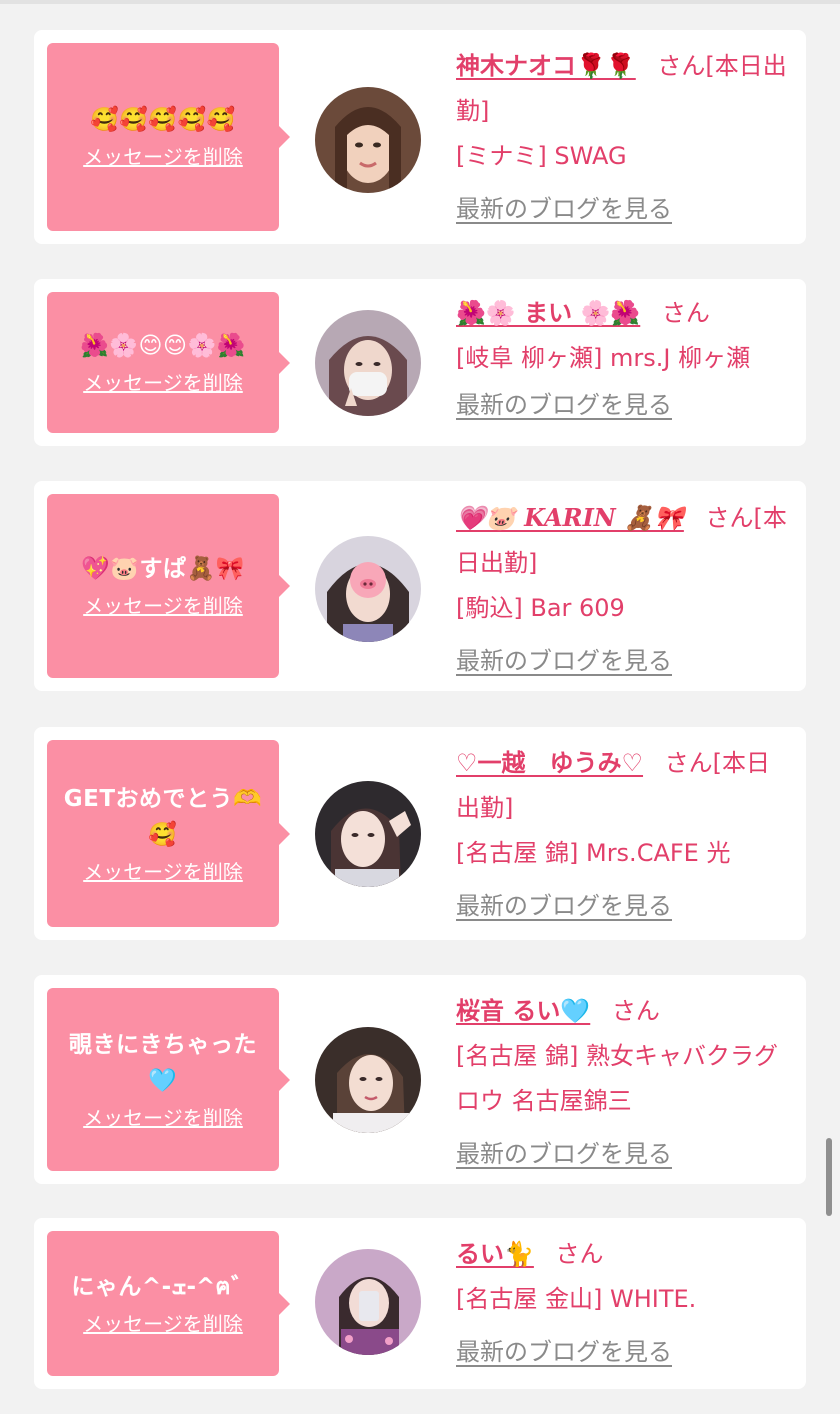 Image resolution: width=840 pixels, height=1414 pixels. What do you see at coordinates (541, 156) in the screenshot?
I see `shop-label: [ミナミ] SWAG` at bounding box center [541, 156].